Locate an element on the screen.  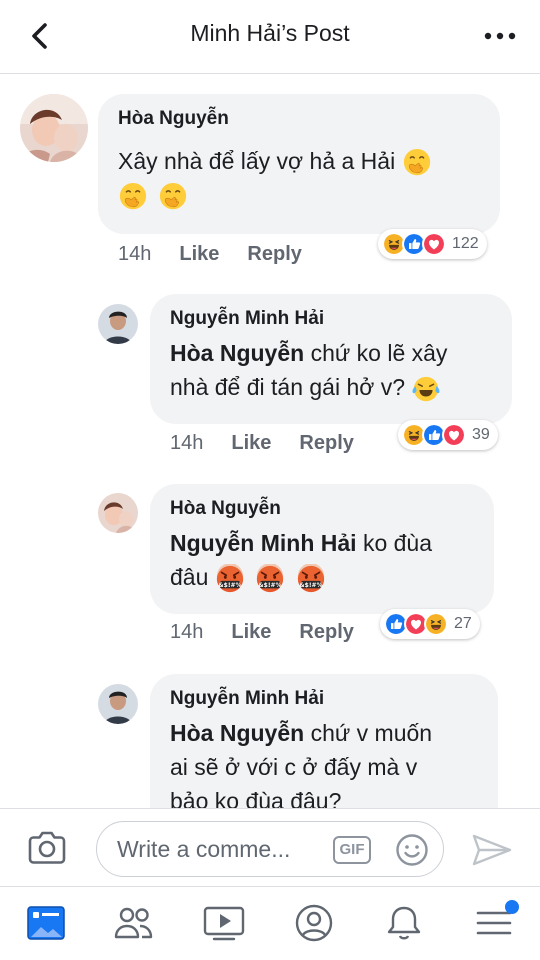
top-bar: Minh Hải’s Post is located at coordinates (270, 37).